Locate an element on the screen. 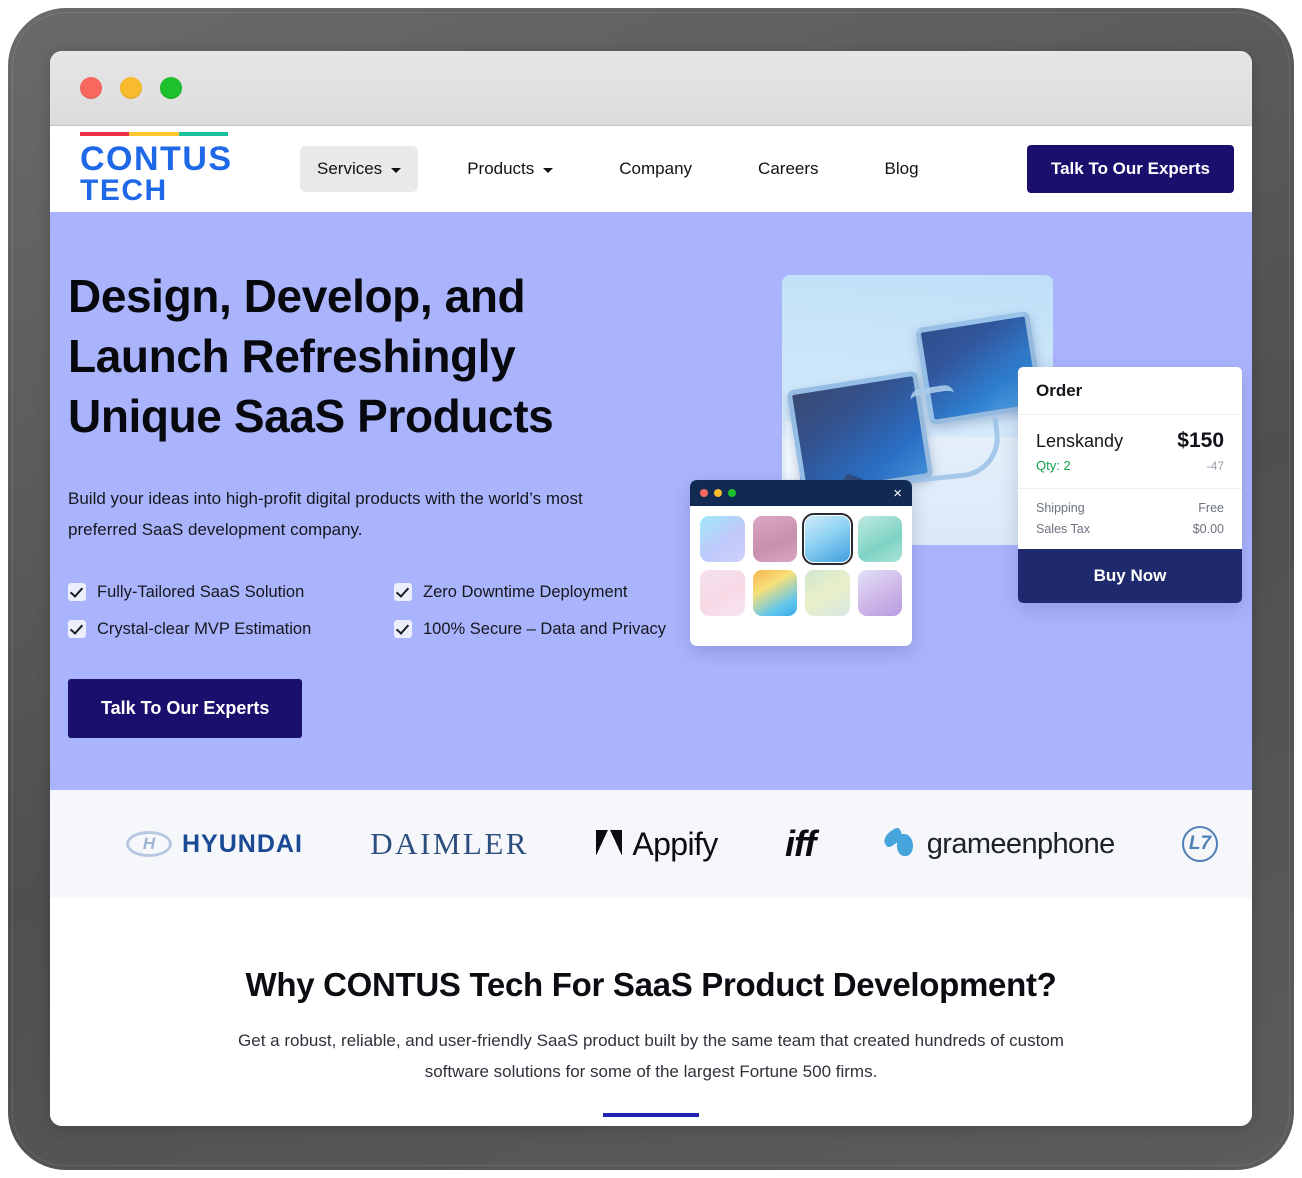  design-browser-mockup: × is located at coordinates (801, 563).